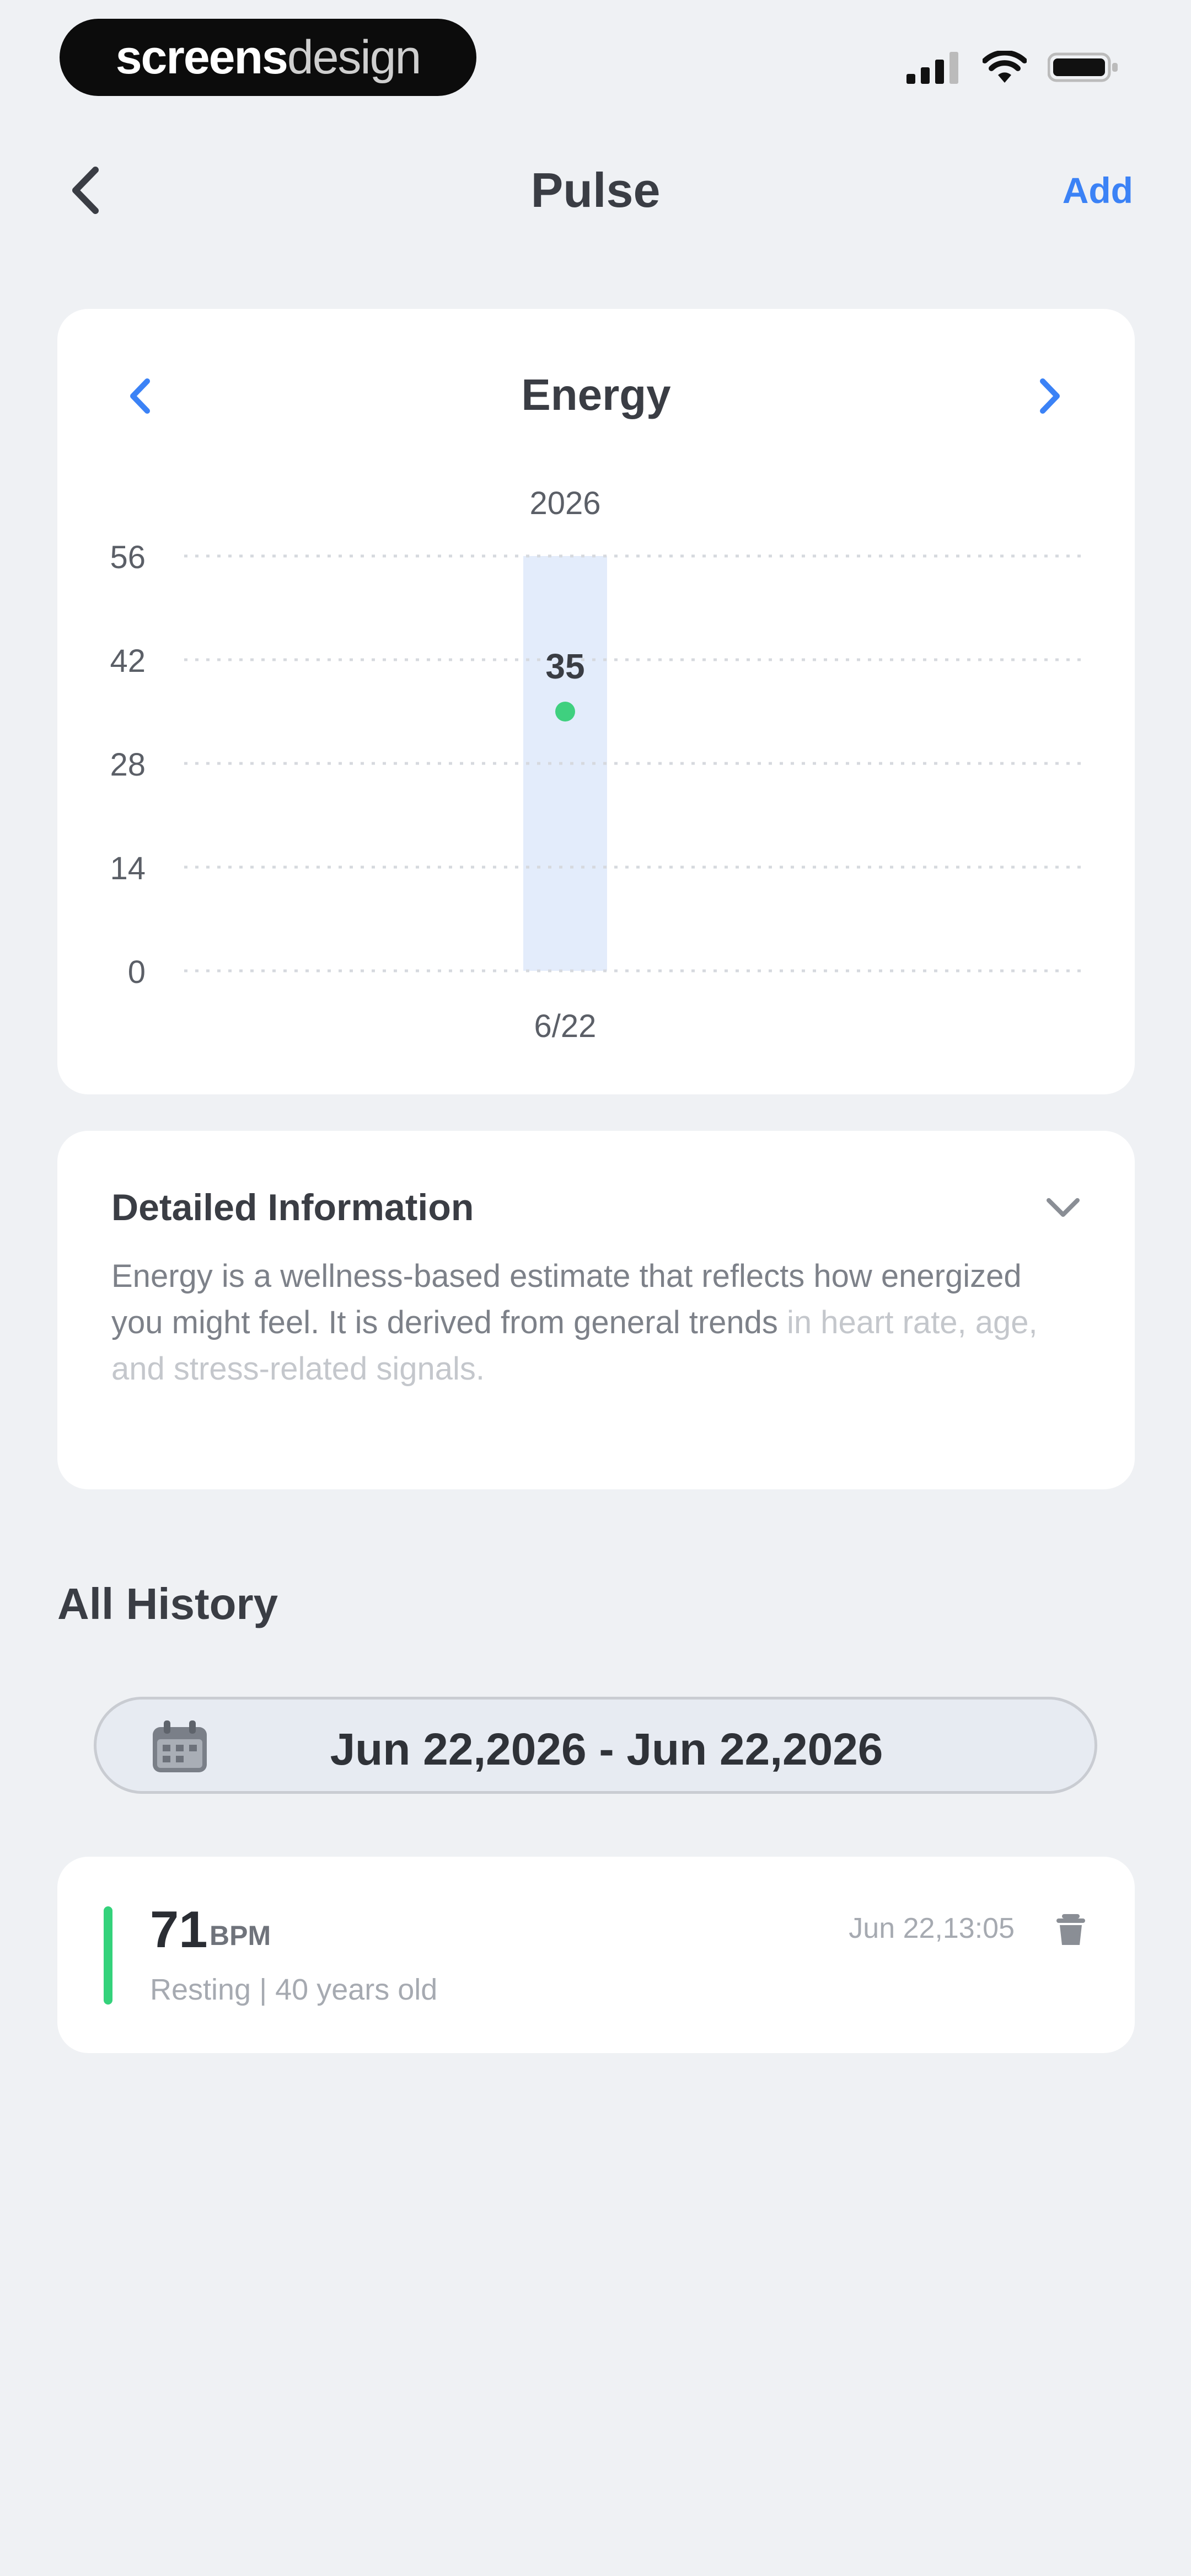 This screenshot has width=1191, height=2576. I want to click on y-tick-label: 28, so click(128, 765).